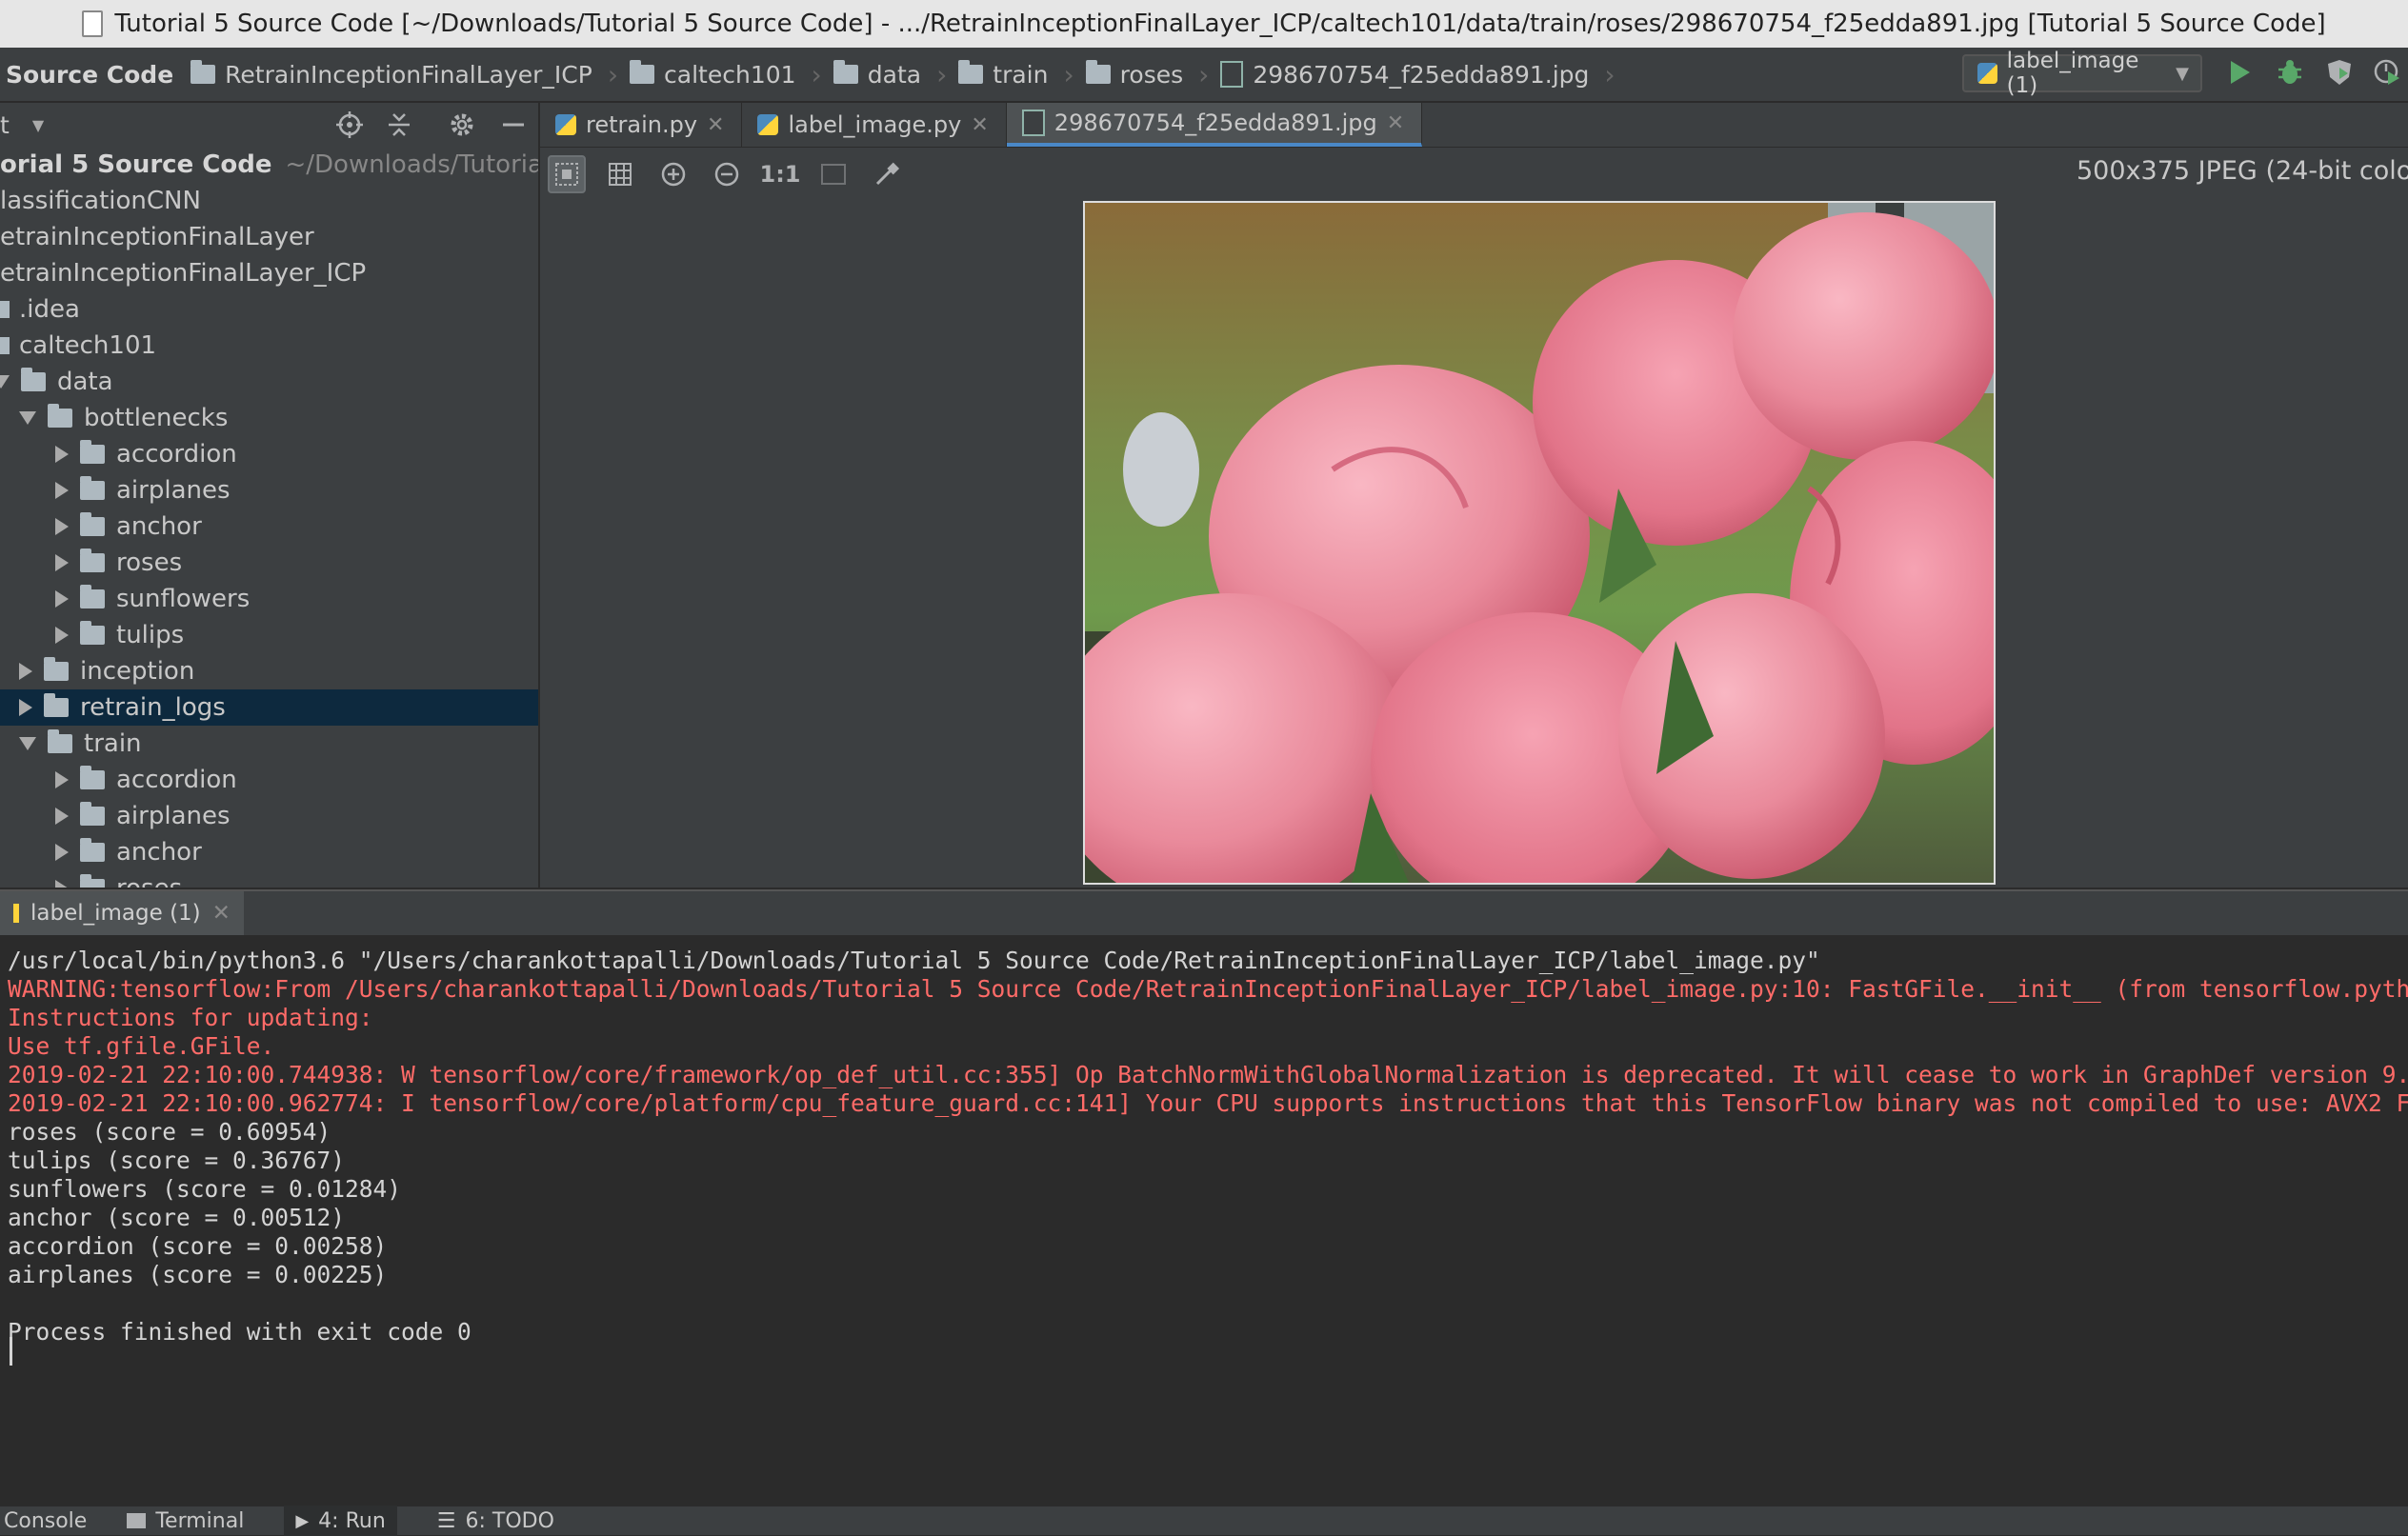 The width and height of the screenshot is (2408, 1536). I want to click on console-line: airplanes (score = 0.00225), so click(198, 1274).